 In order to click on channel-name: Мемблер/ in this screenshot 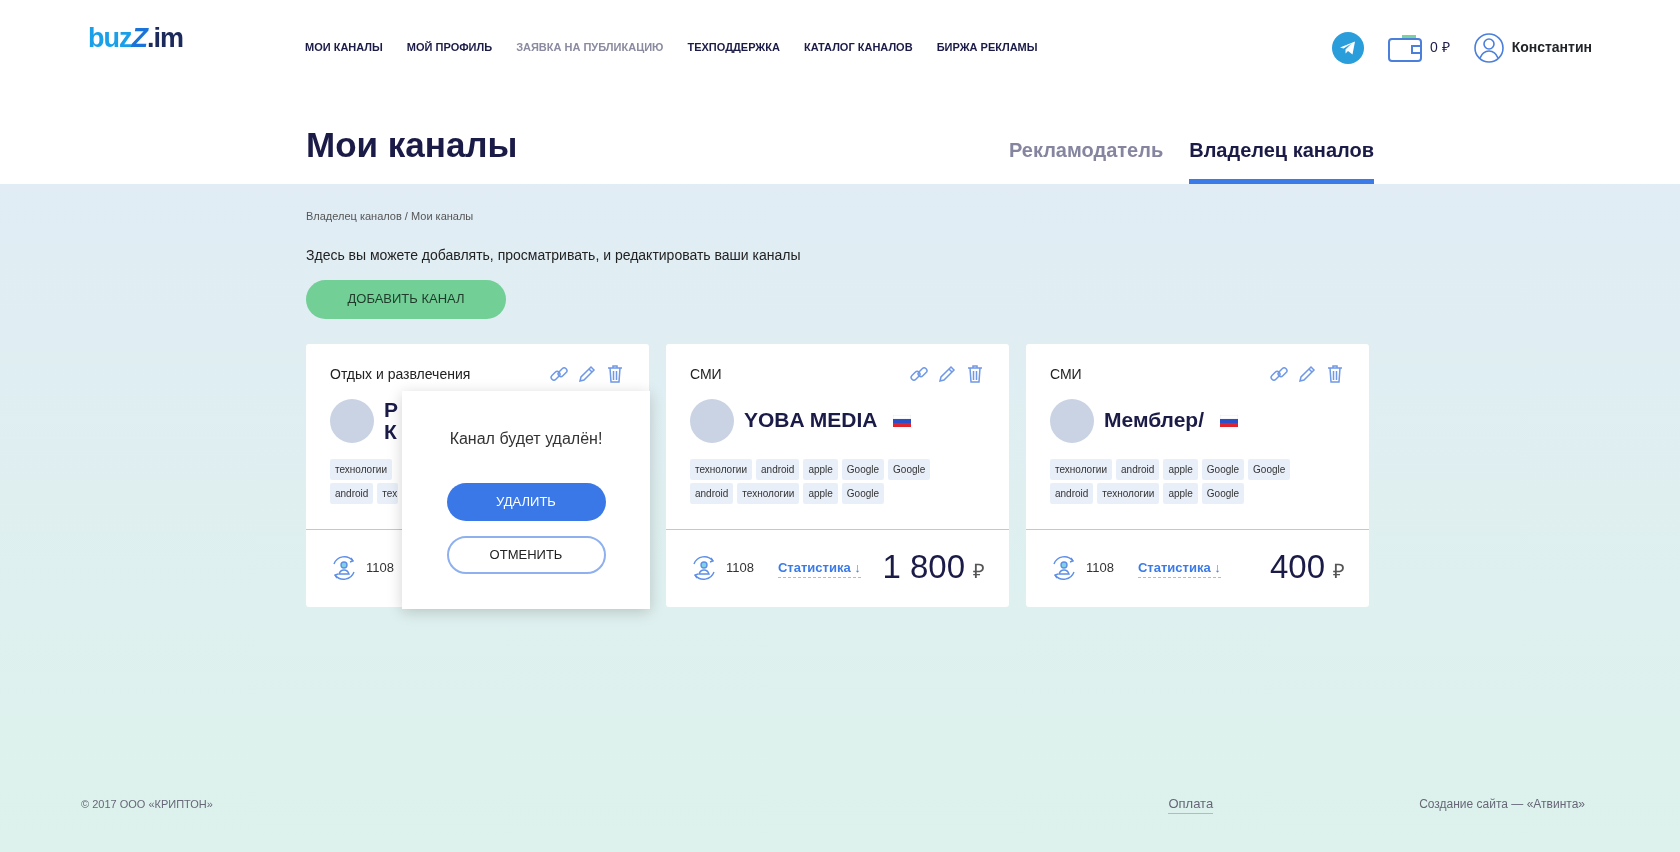, I will do `click(1154, 420)`.